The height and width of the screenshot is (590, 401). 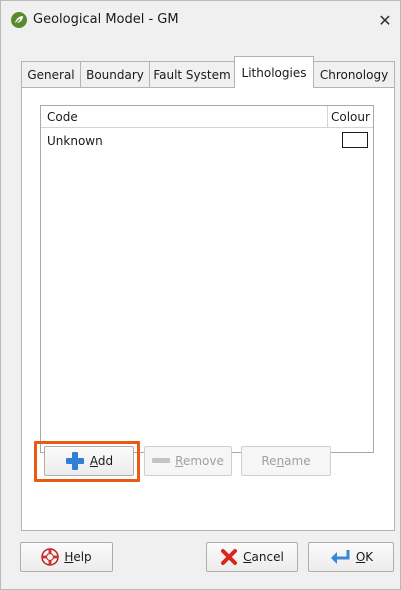 I want to click on title-bar: Geological Model - GM ✕, so click(x=200, y=20).